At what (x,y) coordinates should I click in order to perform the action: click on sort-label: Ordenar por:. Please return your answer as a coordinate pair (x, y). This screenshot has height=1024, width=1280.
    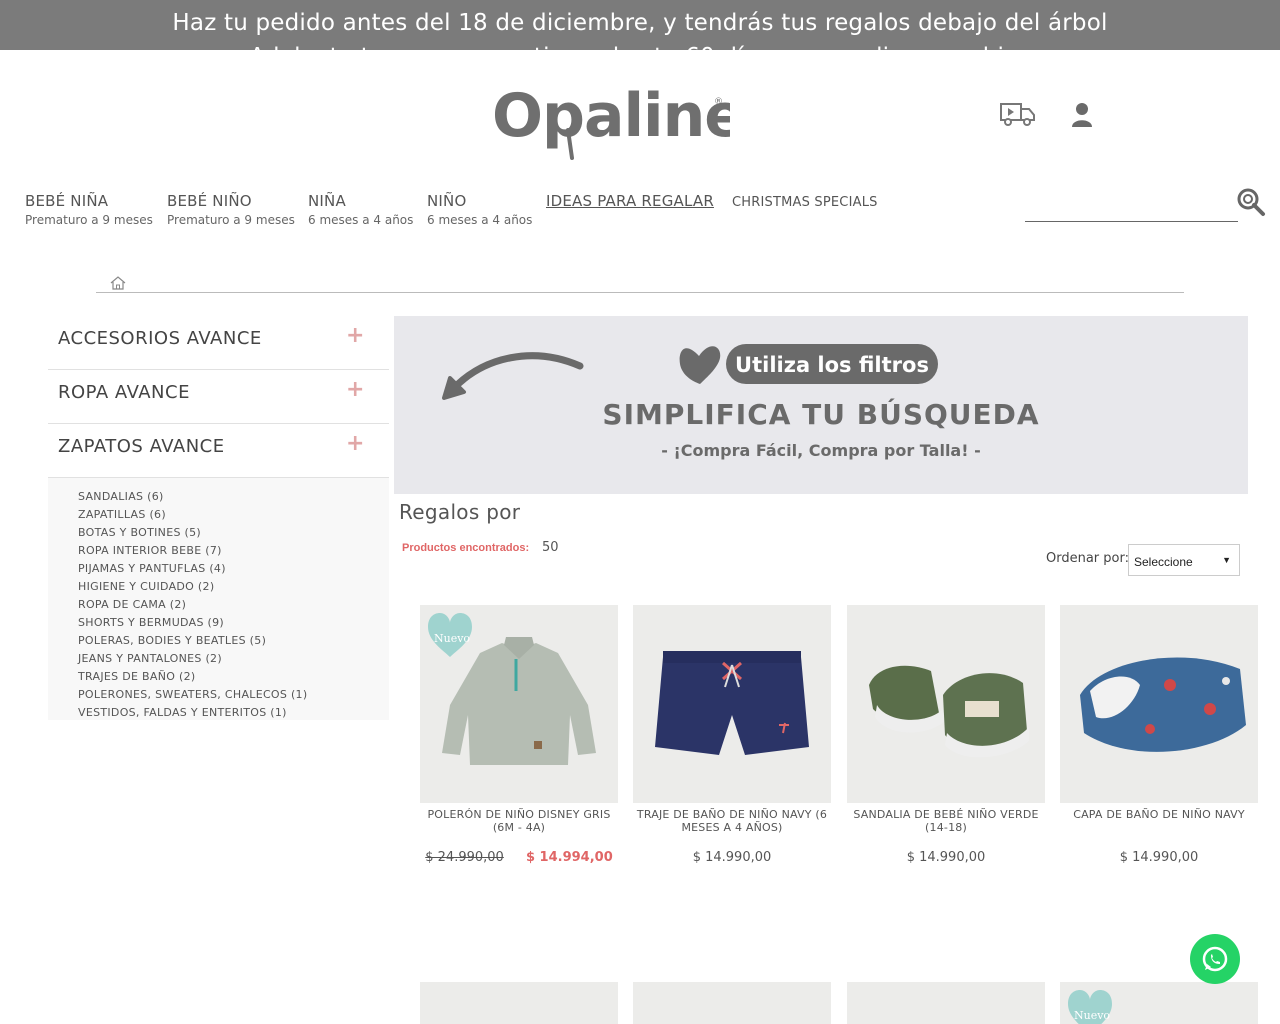
    Looking at the image, I should click on (1087, 558).